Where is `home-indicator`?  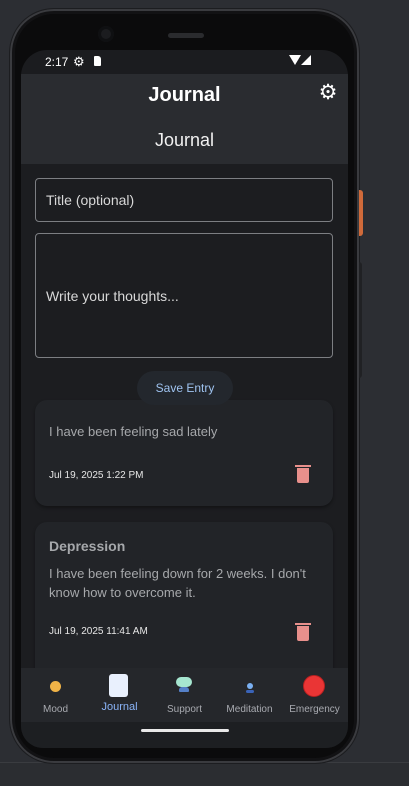 home-indicator is located at coordinates (185, 730).